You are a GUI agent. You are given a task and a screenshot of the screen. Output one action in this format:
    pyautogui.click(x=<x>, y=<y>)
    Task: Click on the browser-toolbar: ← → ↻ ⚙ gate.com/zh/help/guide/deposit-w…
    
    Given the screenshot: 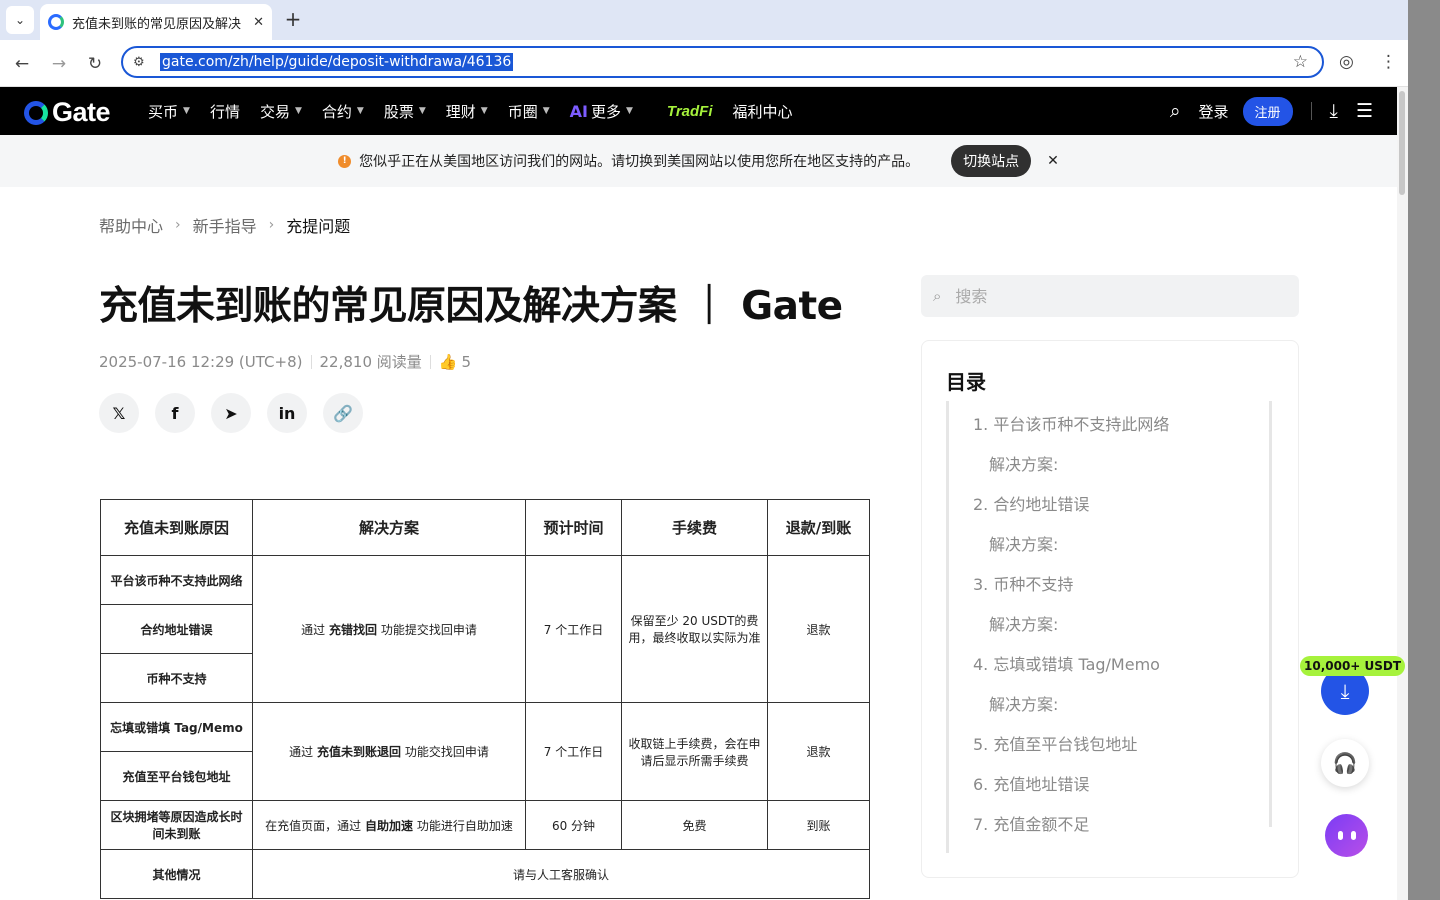 What is the action you would take?
    pyautogui.click(x=704, y=63)
    